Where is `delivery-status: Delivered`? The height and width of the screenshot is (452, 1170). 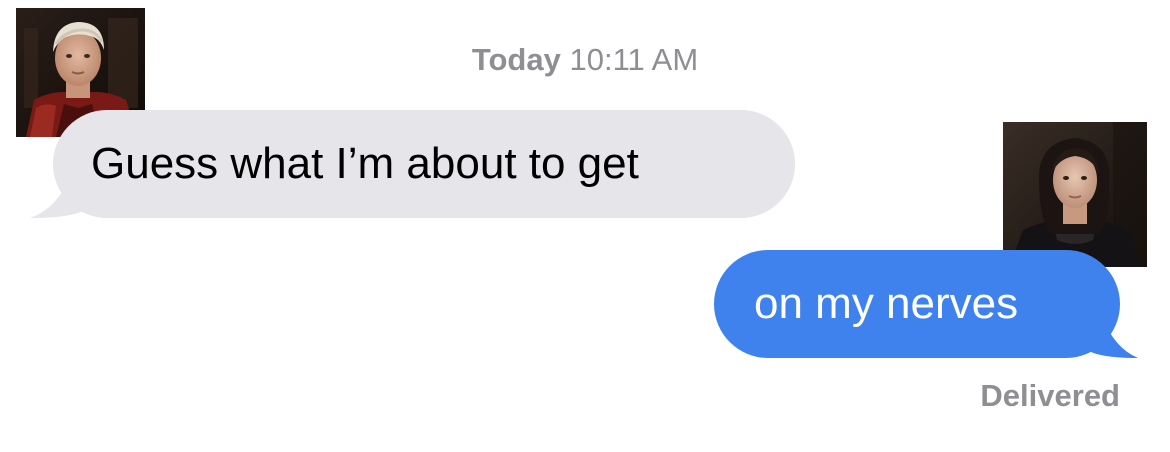
delivery-status: Delivered is located at coordinates (1050, 395).